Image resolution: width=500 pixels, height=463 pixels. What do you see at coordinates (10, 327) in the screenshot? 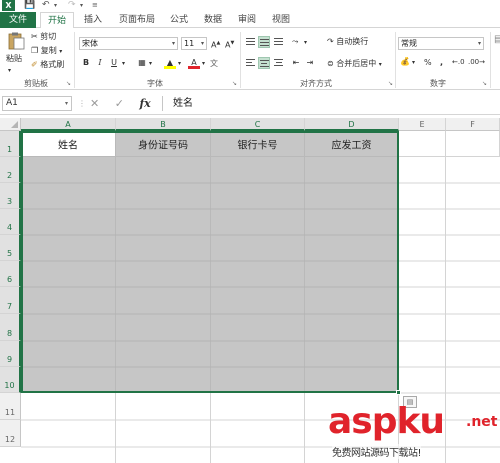
I see `row-header-8: 8` at bounding box center [10, 327].